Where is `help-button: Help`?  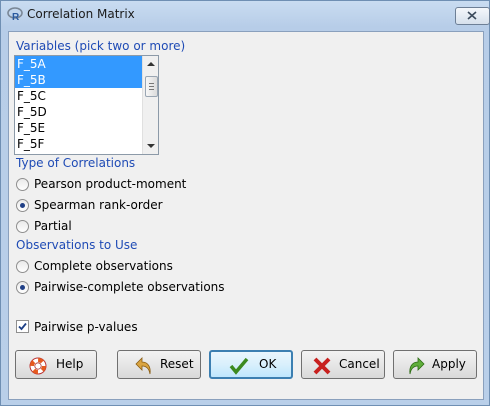
help-button: Help is located at coordinates (56, 364).